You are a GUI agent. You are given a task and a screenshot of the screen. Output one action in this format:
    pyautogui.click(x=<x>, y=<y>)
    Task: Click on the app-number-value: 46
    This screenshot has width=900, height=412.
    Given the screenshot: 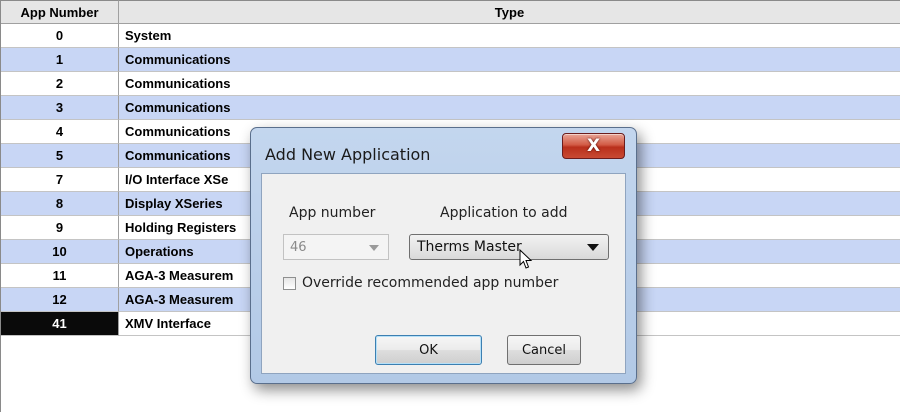 What is the action you would take?
    pyautogui.click(x=298, y=247)
    